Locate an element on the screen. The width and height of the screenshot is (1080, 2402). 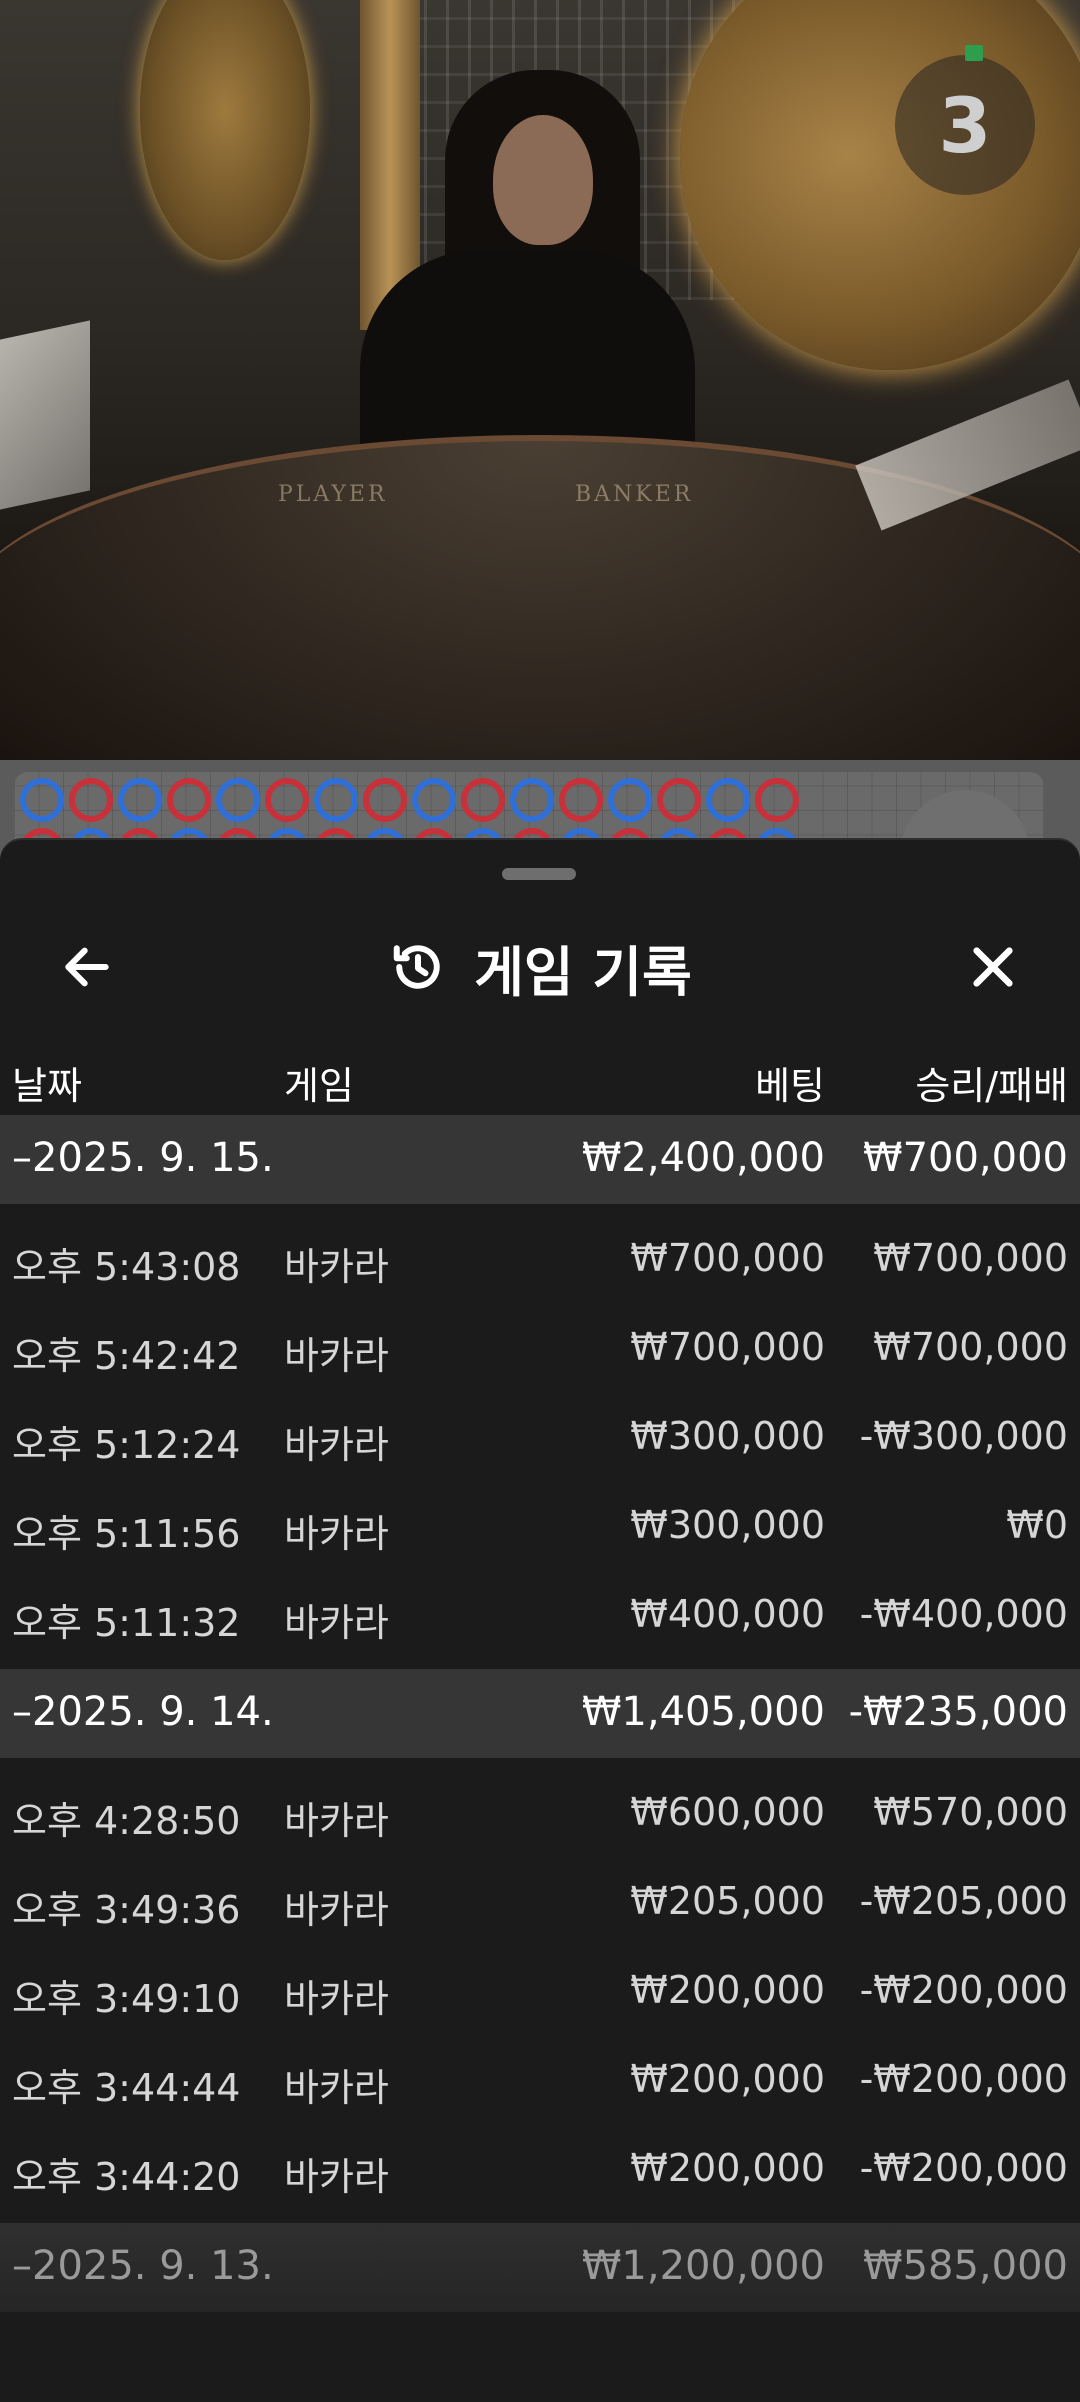
close-icon is located at coordinates (993, 967).